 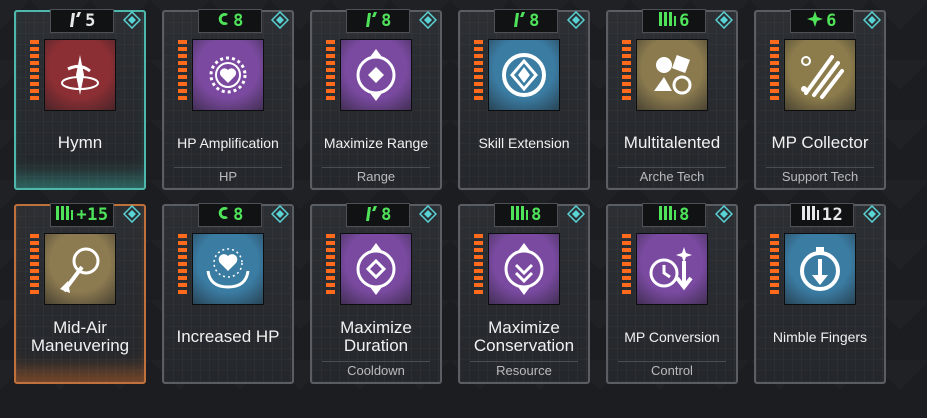 I want to click on module-card: 12 Nimble Fingers, so click(x=820, y=293).